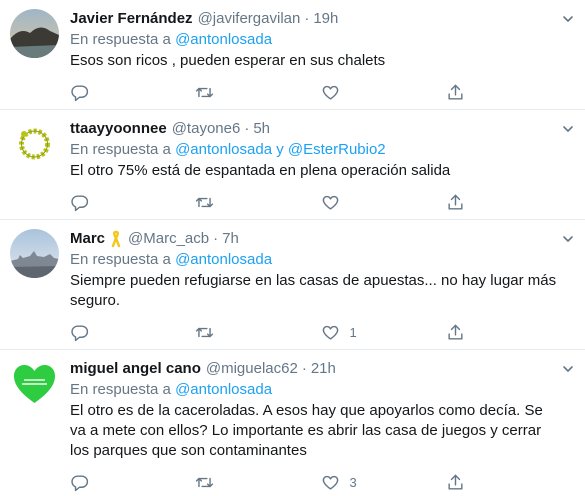 This screenshot has width=585, height=496. Describe the element at coordinates (168, 239) in the screenshot. I see `author-handle: @Marc_acb` at that location.